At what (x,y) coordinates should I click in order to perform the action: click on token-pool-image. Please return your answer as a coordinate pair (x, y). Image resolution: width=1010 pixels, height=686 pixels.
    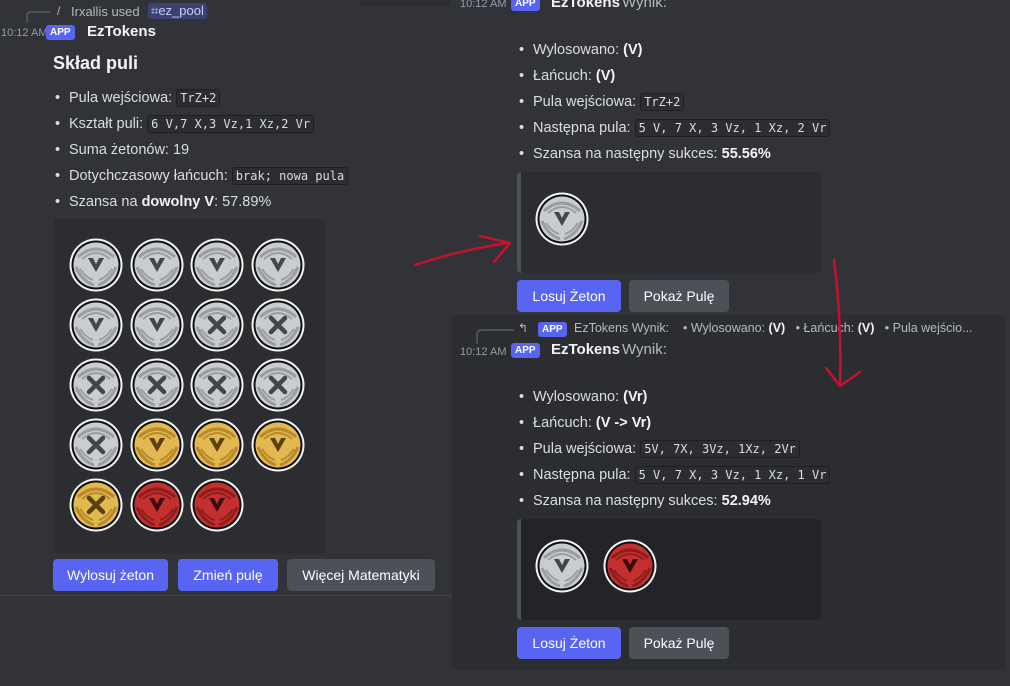
    Looking at the image, I should click on (189, 386).